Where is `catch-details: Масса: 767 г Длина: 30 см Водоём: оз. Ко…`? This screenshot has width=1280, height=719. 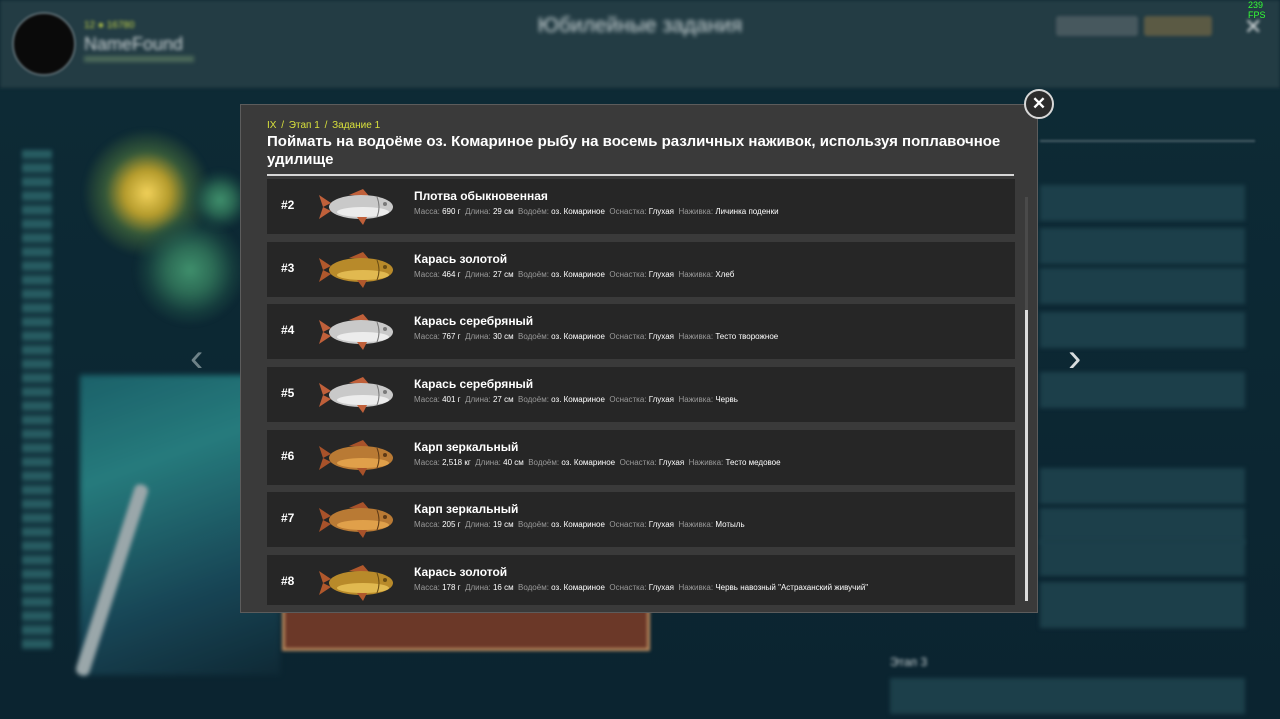 catch-details: Масса: 767 г Длина: 30 см Водоём: оз. Ко… is located at coordinates (596, 336).